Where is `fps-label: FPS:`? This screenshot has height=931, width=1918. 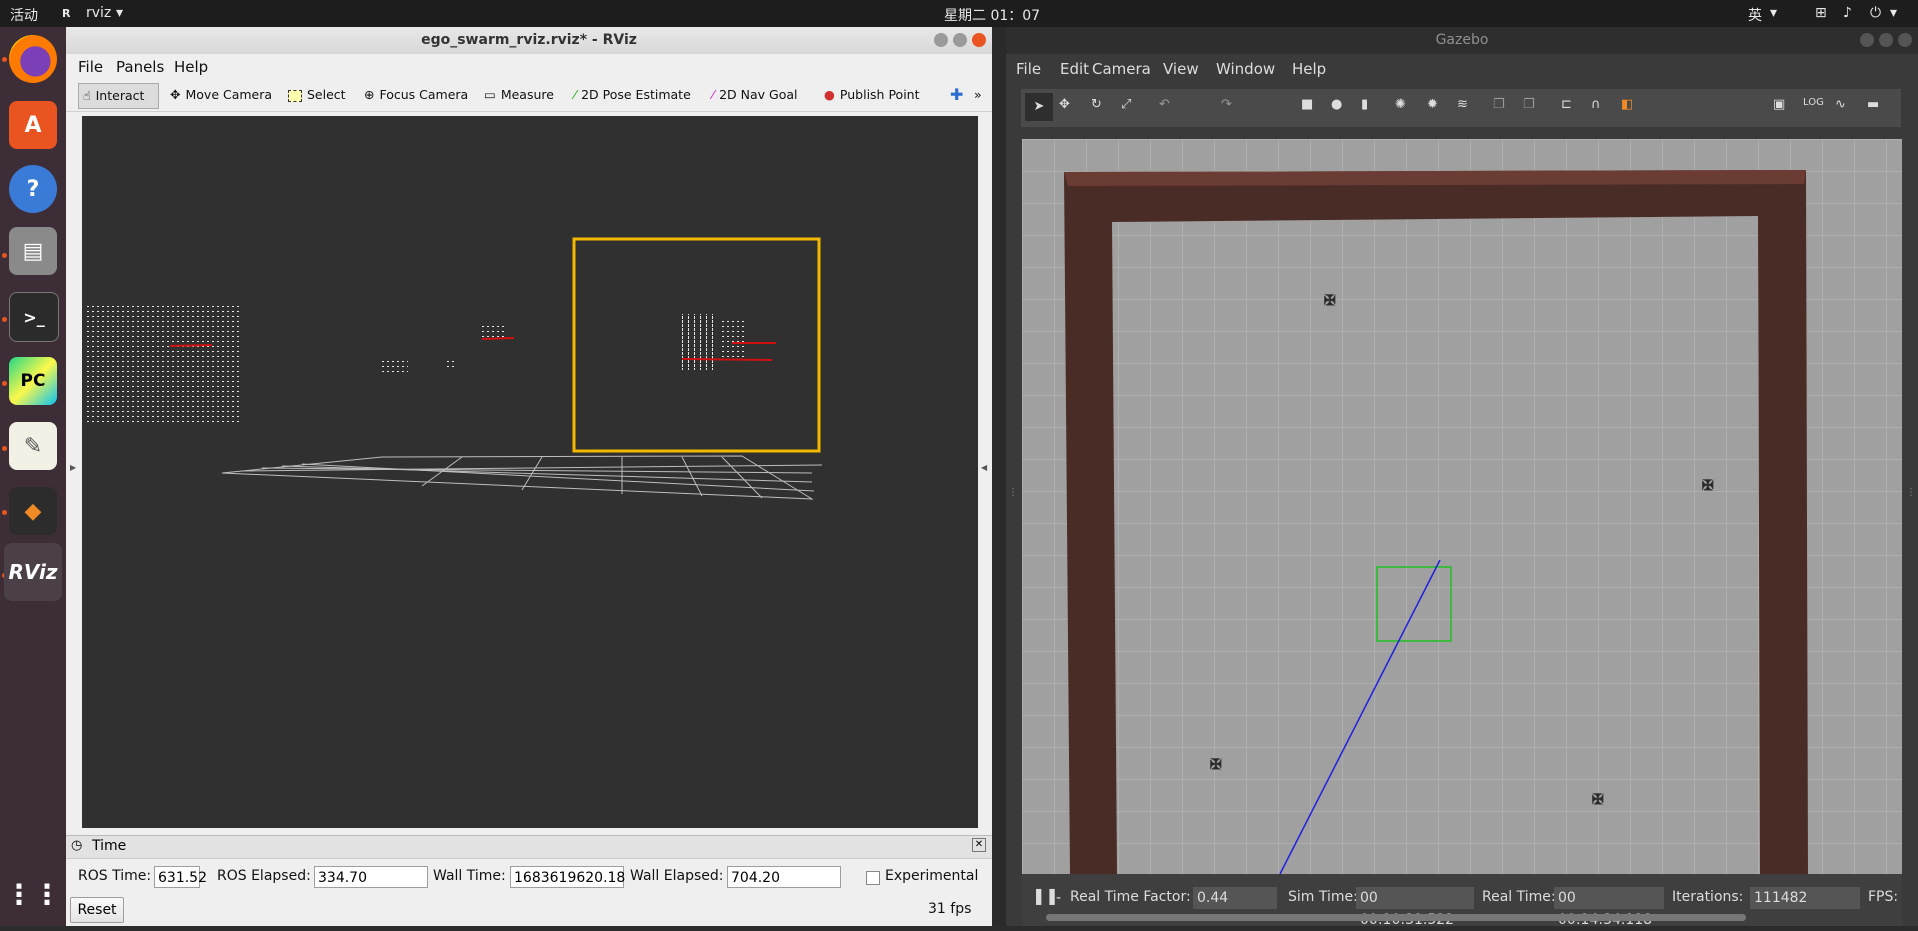 fps-label: FPS: is located at coordinates (1883, 897).